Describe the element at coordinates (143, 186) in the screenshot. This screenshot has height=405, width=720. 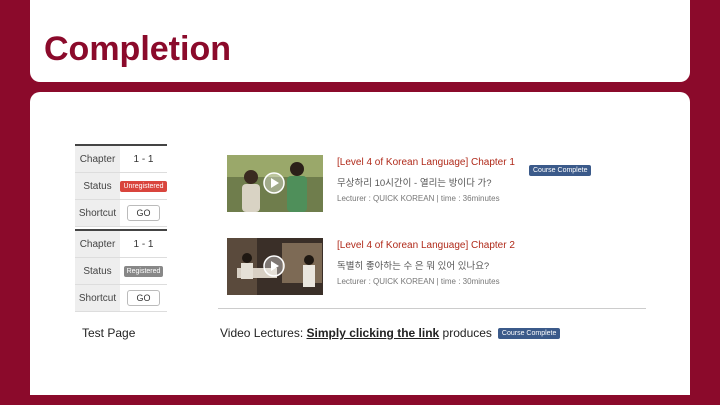
I see `status-badge-unregistered: Unregistered` at that location.